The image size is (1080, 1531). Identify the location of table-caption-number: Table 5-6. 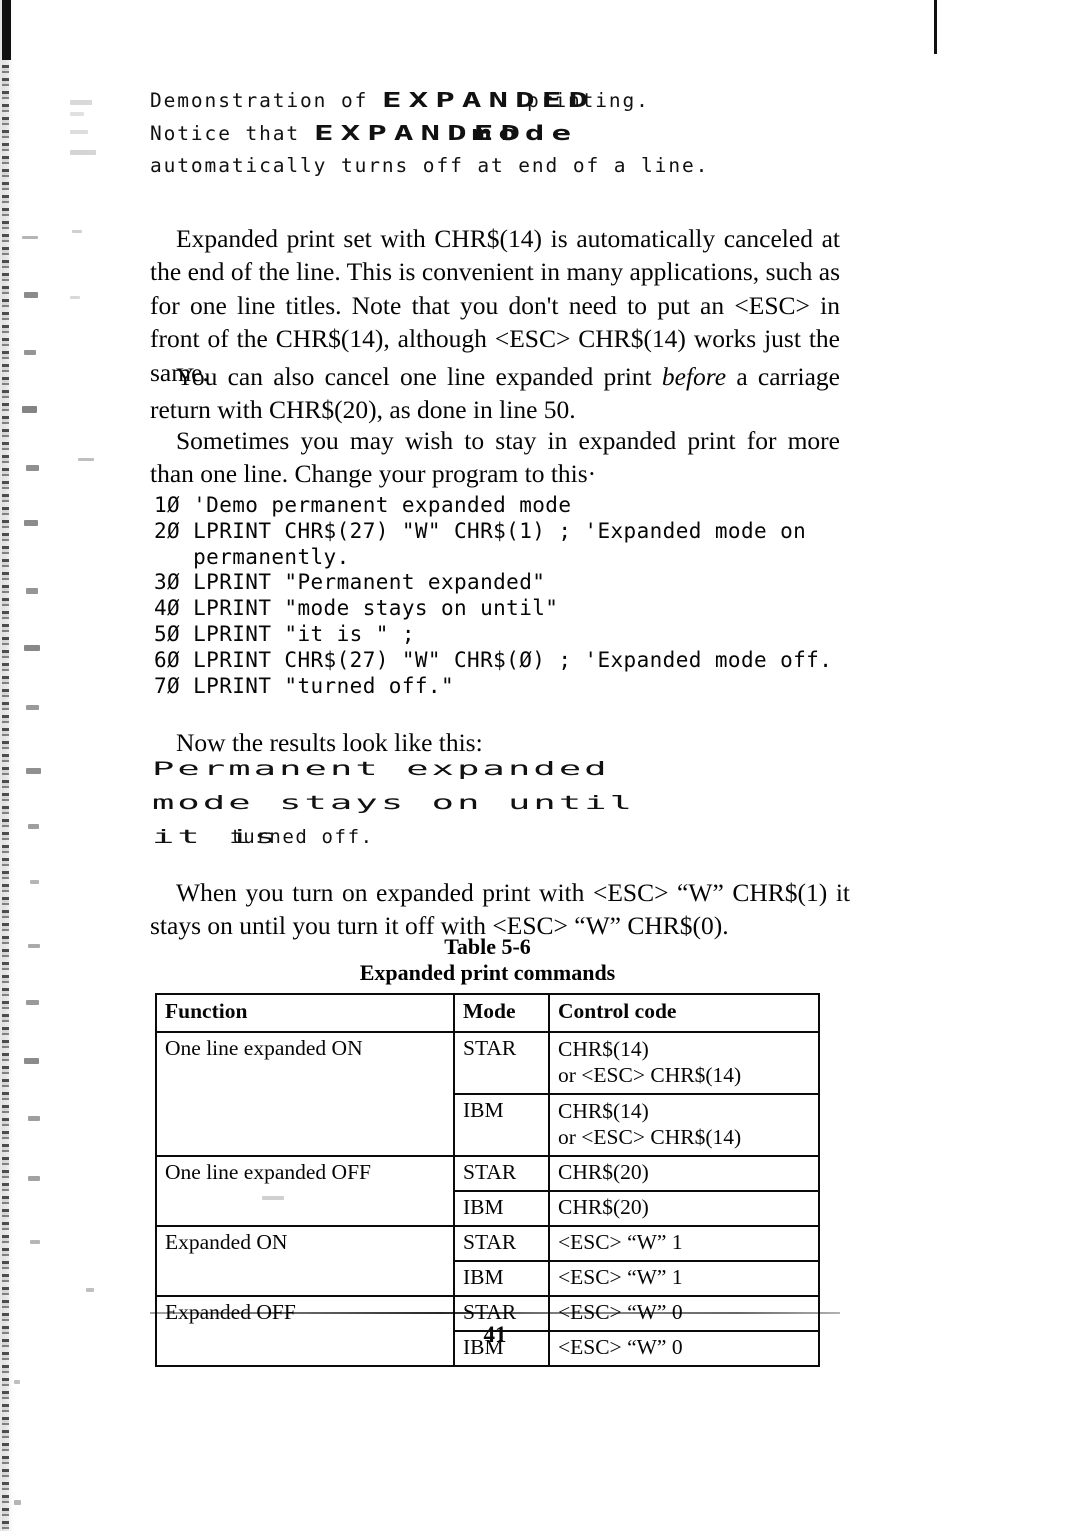
(487, 946).